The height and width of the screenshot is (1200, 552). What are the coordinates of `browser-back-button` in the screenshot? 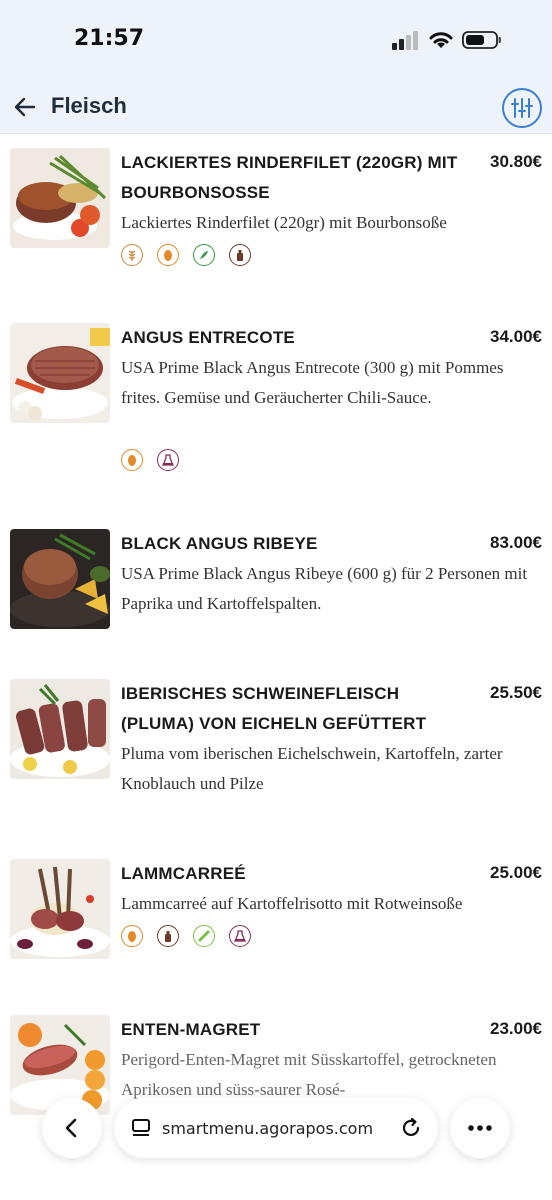 It's located at (72, 1128).